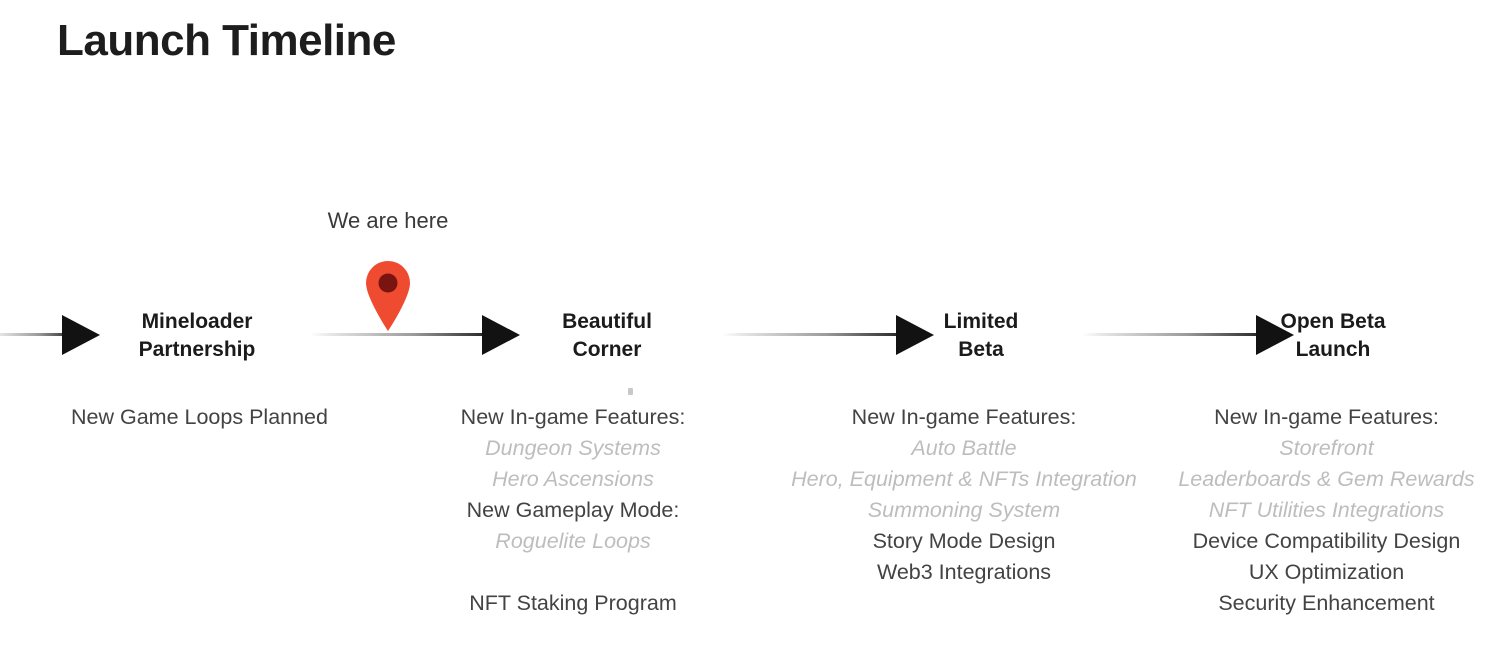 The image size is (1493, 669). Describe the element at coordinates (1326, 448) in the screenshot. I see `detail-line: Storefront` at that location.